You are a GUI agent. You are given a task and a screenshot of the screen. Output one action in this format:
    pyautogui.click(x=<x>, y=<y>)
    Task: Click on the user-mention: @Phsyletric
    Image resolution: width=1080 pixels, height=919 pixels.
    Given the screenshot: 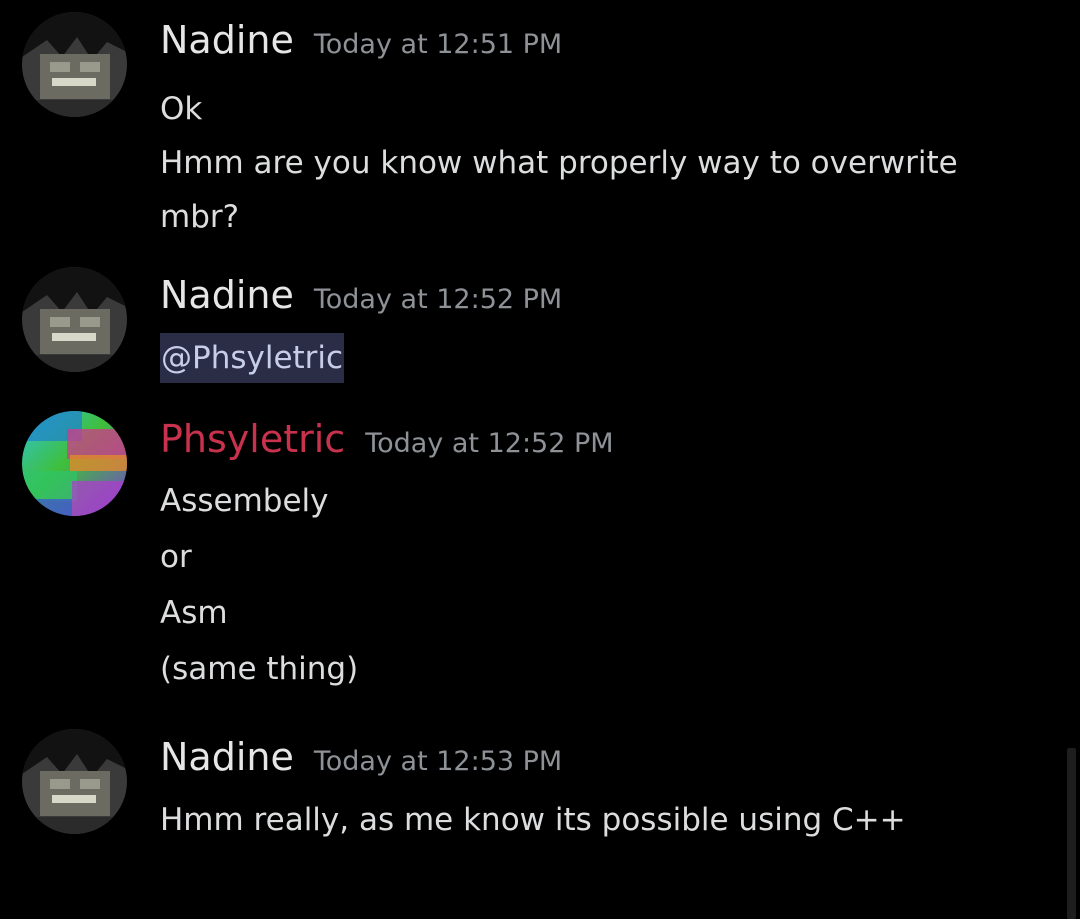 What is the action you would take?
    pyautogui.click(x=252, y=358)
    